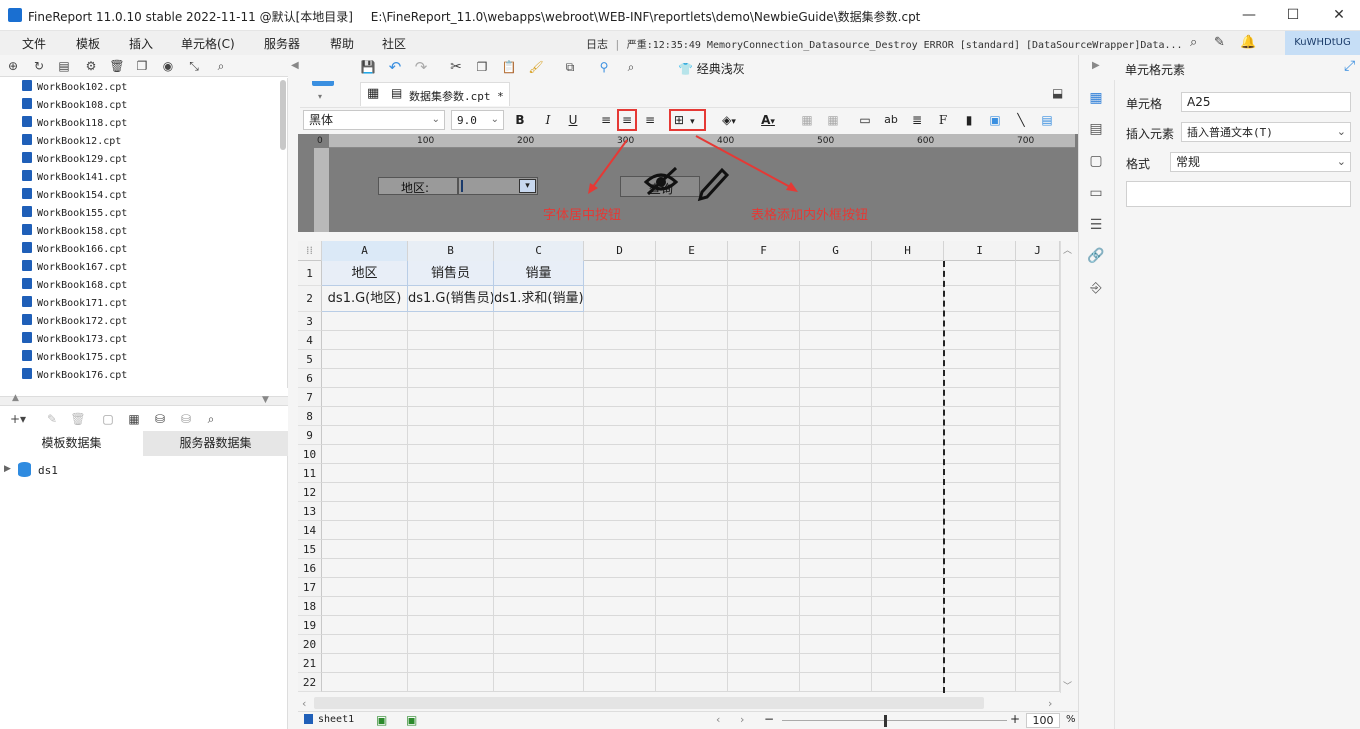  I want to click on file-item: WorkBook102.cpt, so click(74, 87).